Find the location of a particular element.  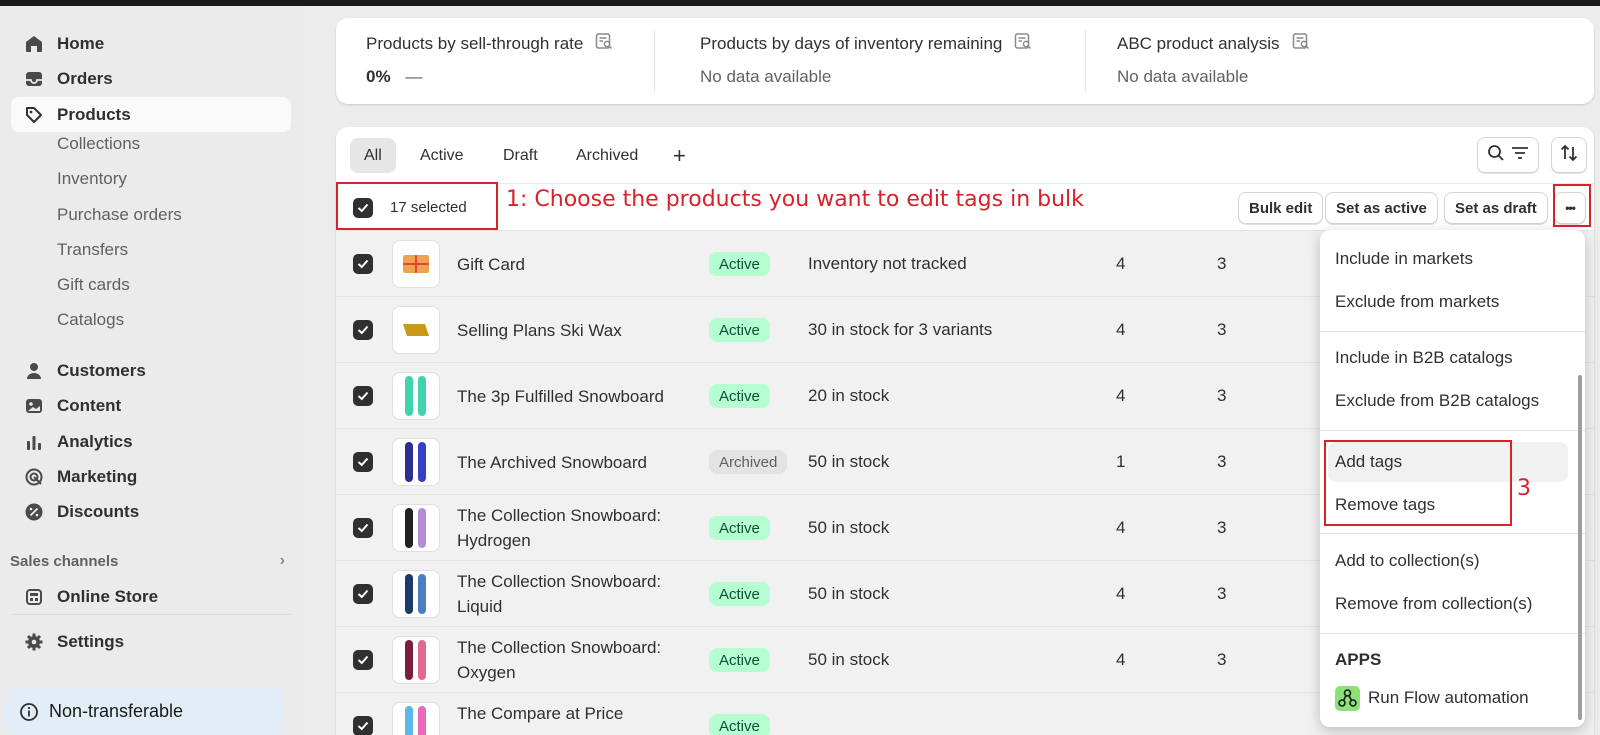

tab-active: Active is located at coordinates (442, 155).